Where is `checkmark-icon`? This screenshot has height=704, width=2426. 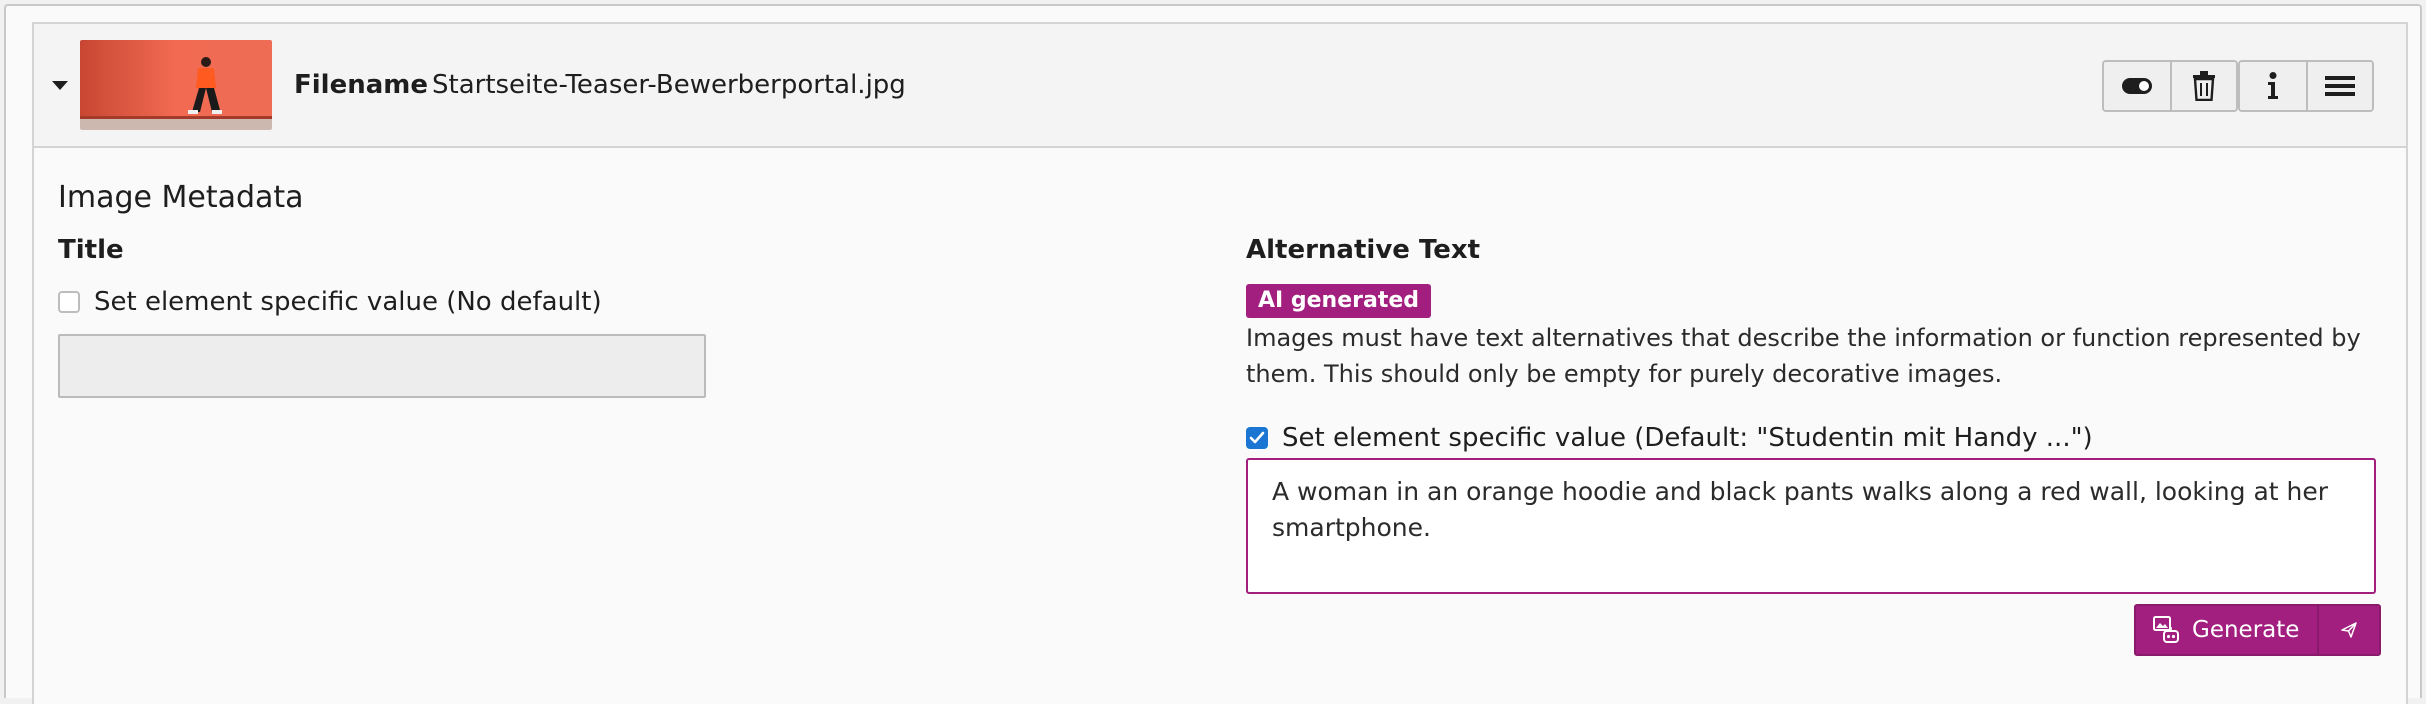 checkmark-icon is located at coordinates (1257, 437).